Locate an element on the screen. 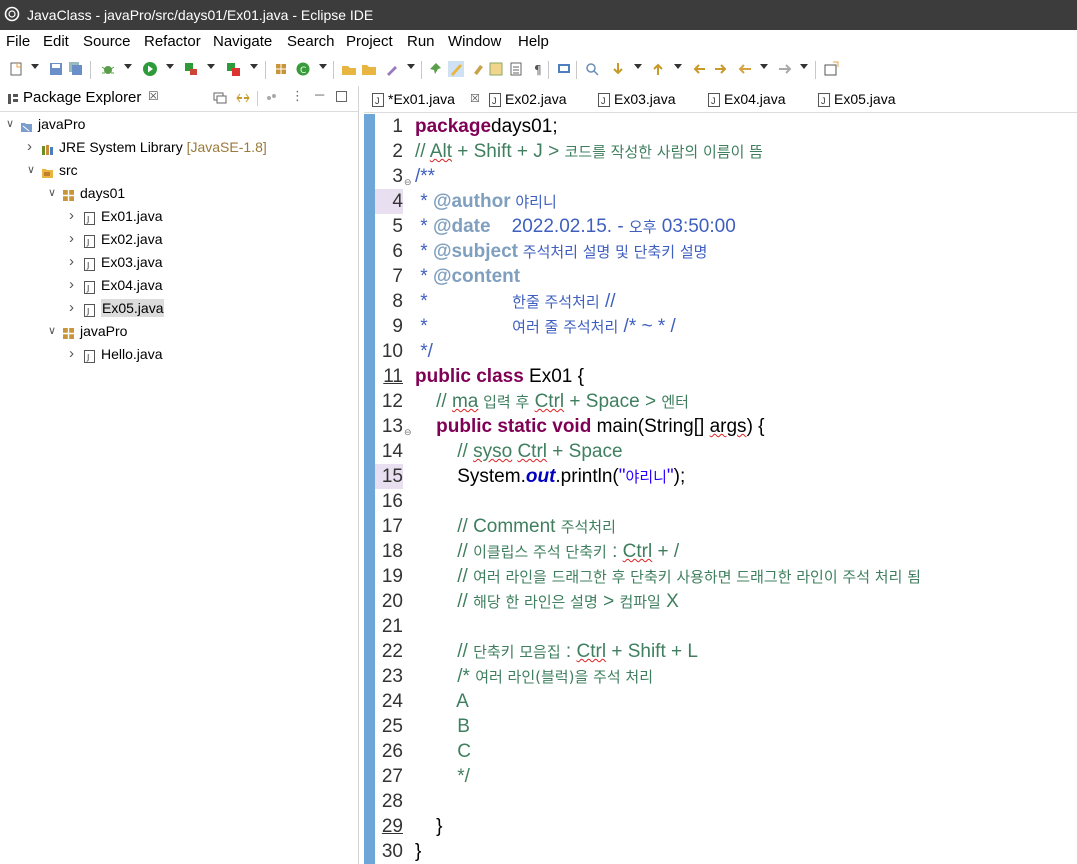  menu-window: Window is located at coordinates (474, 41).